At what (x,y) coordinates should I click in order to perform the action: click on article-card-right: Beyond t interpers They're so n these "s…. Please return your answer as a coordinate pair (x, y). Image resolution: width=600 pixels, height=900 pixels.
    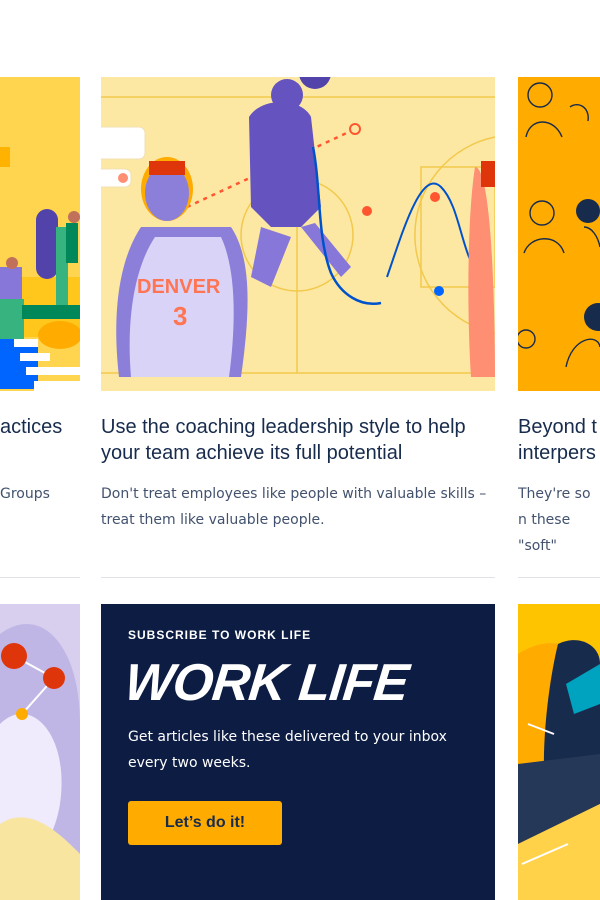
    Looking at the image, I should click on (559, 290).